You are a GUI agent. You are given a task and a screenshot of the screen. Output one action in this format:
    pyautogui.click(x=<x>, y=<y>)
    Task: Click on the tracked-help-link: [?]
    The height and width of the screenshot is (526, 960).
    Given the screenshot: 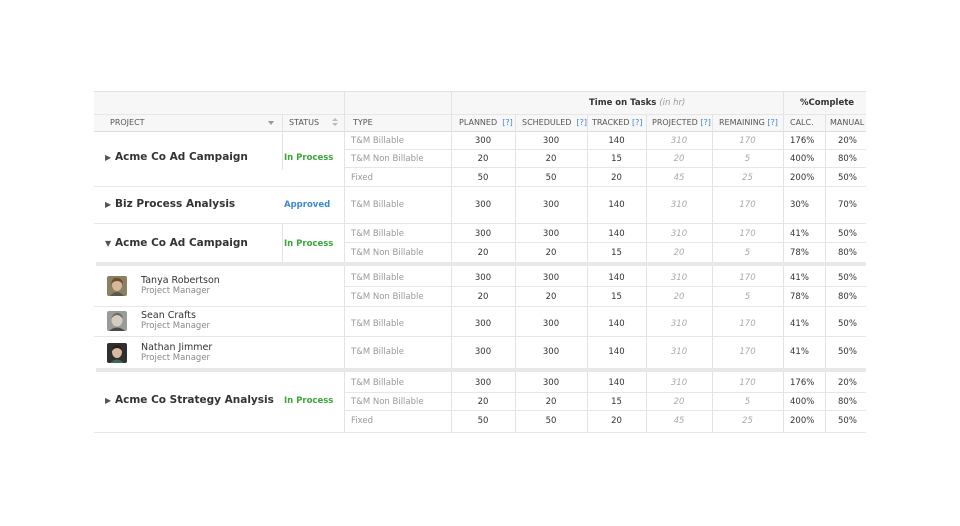 What is the action you would take?
    pyautogui.click(x=637, y=122)
    